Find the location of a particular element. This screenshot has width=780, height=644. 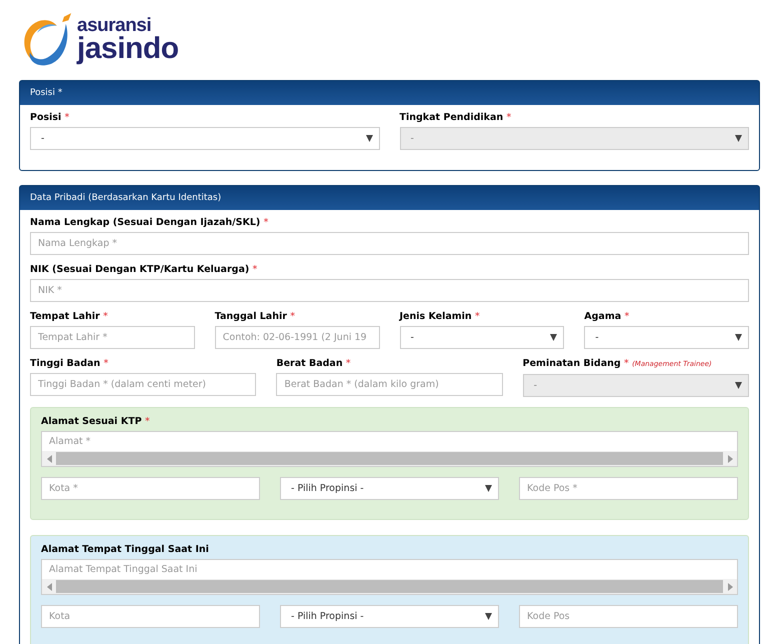

field-label: Tempat Lahir * is located at coordinates (69, 316).